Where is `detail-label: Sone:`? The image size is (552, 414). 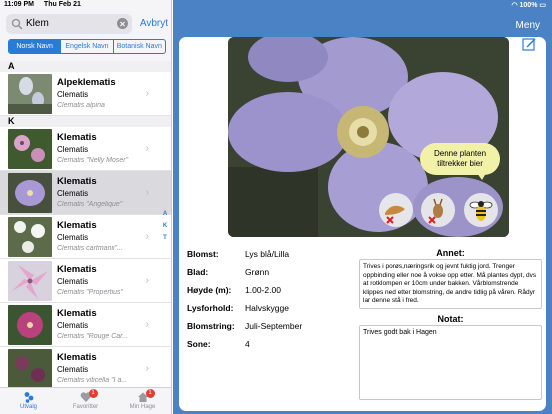 detail-label: Sone: is located at coordinates (199, 344).